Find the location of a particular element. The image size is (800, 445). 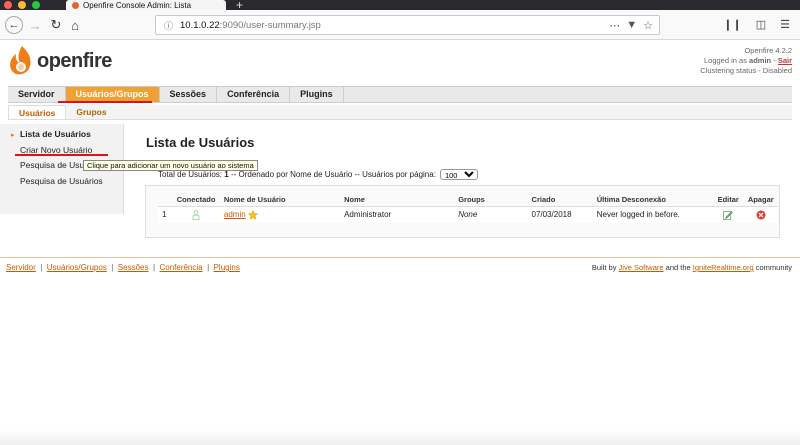

pocket-icon: ▼ is located at coordinates (631, 25).